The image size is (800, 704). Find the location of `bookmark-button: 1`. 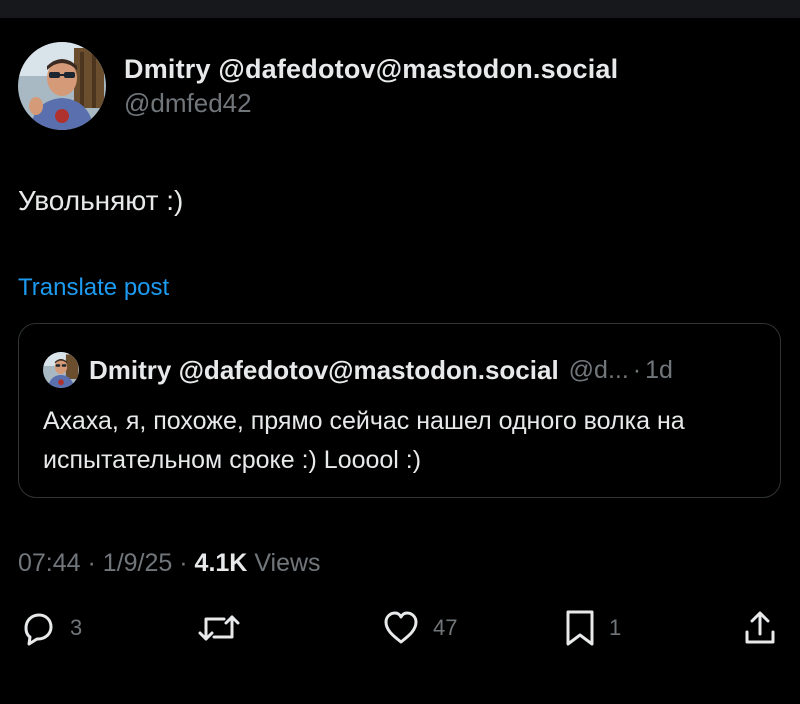

bookmark-button: 1 is located at coordinates (592, 628).